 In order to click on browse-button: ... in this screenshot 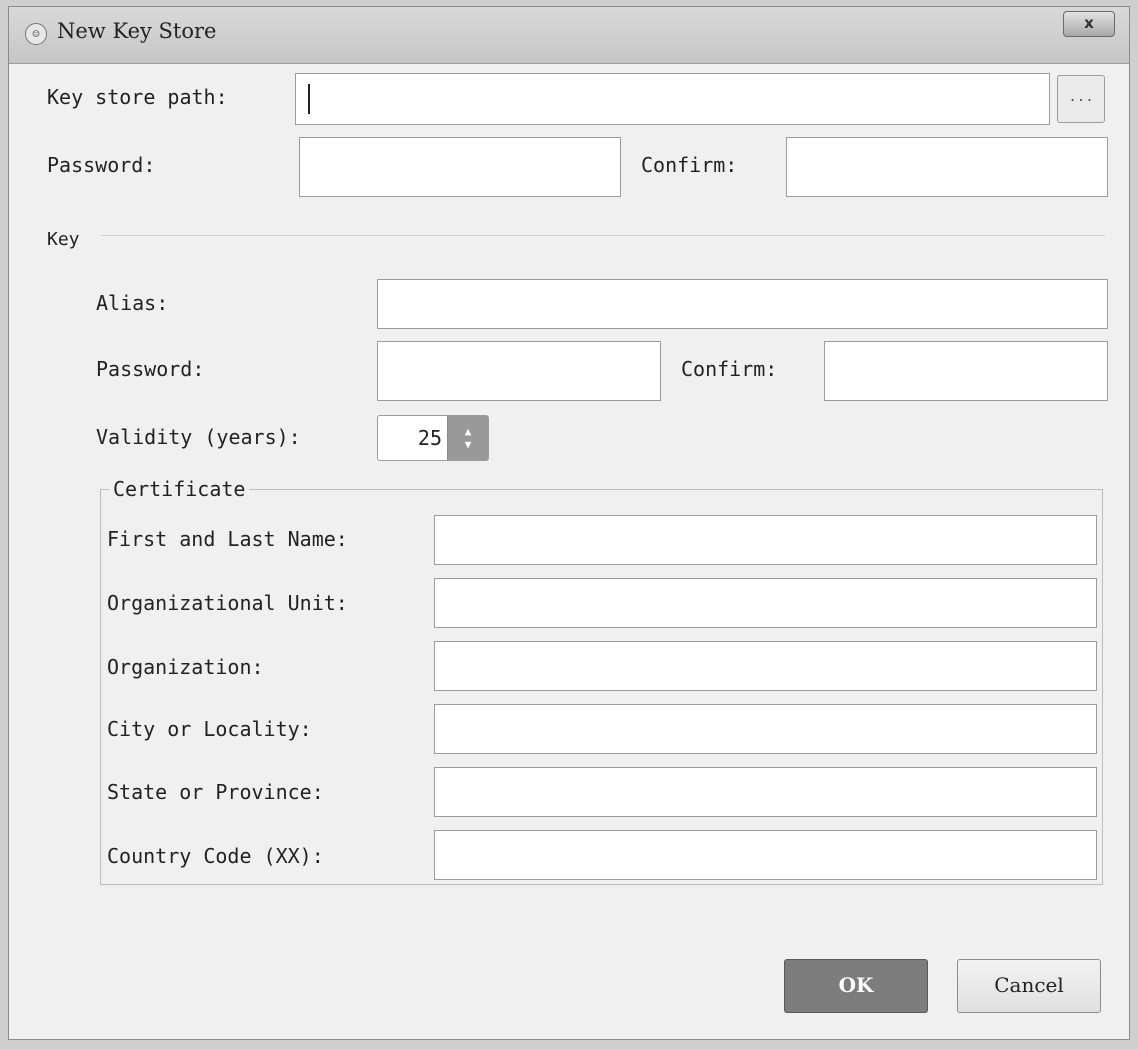, I will do `click(1081, 99)`.